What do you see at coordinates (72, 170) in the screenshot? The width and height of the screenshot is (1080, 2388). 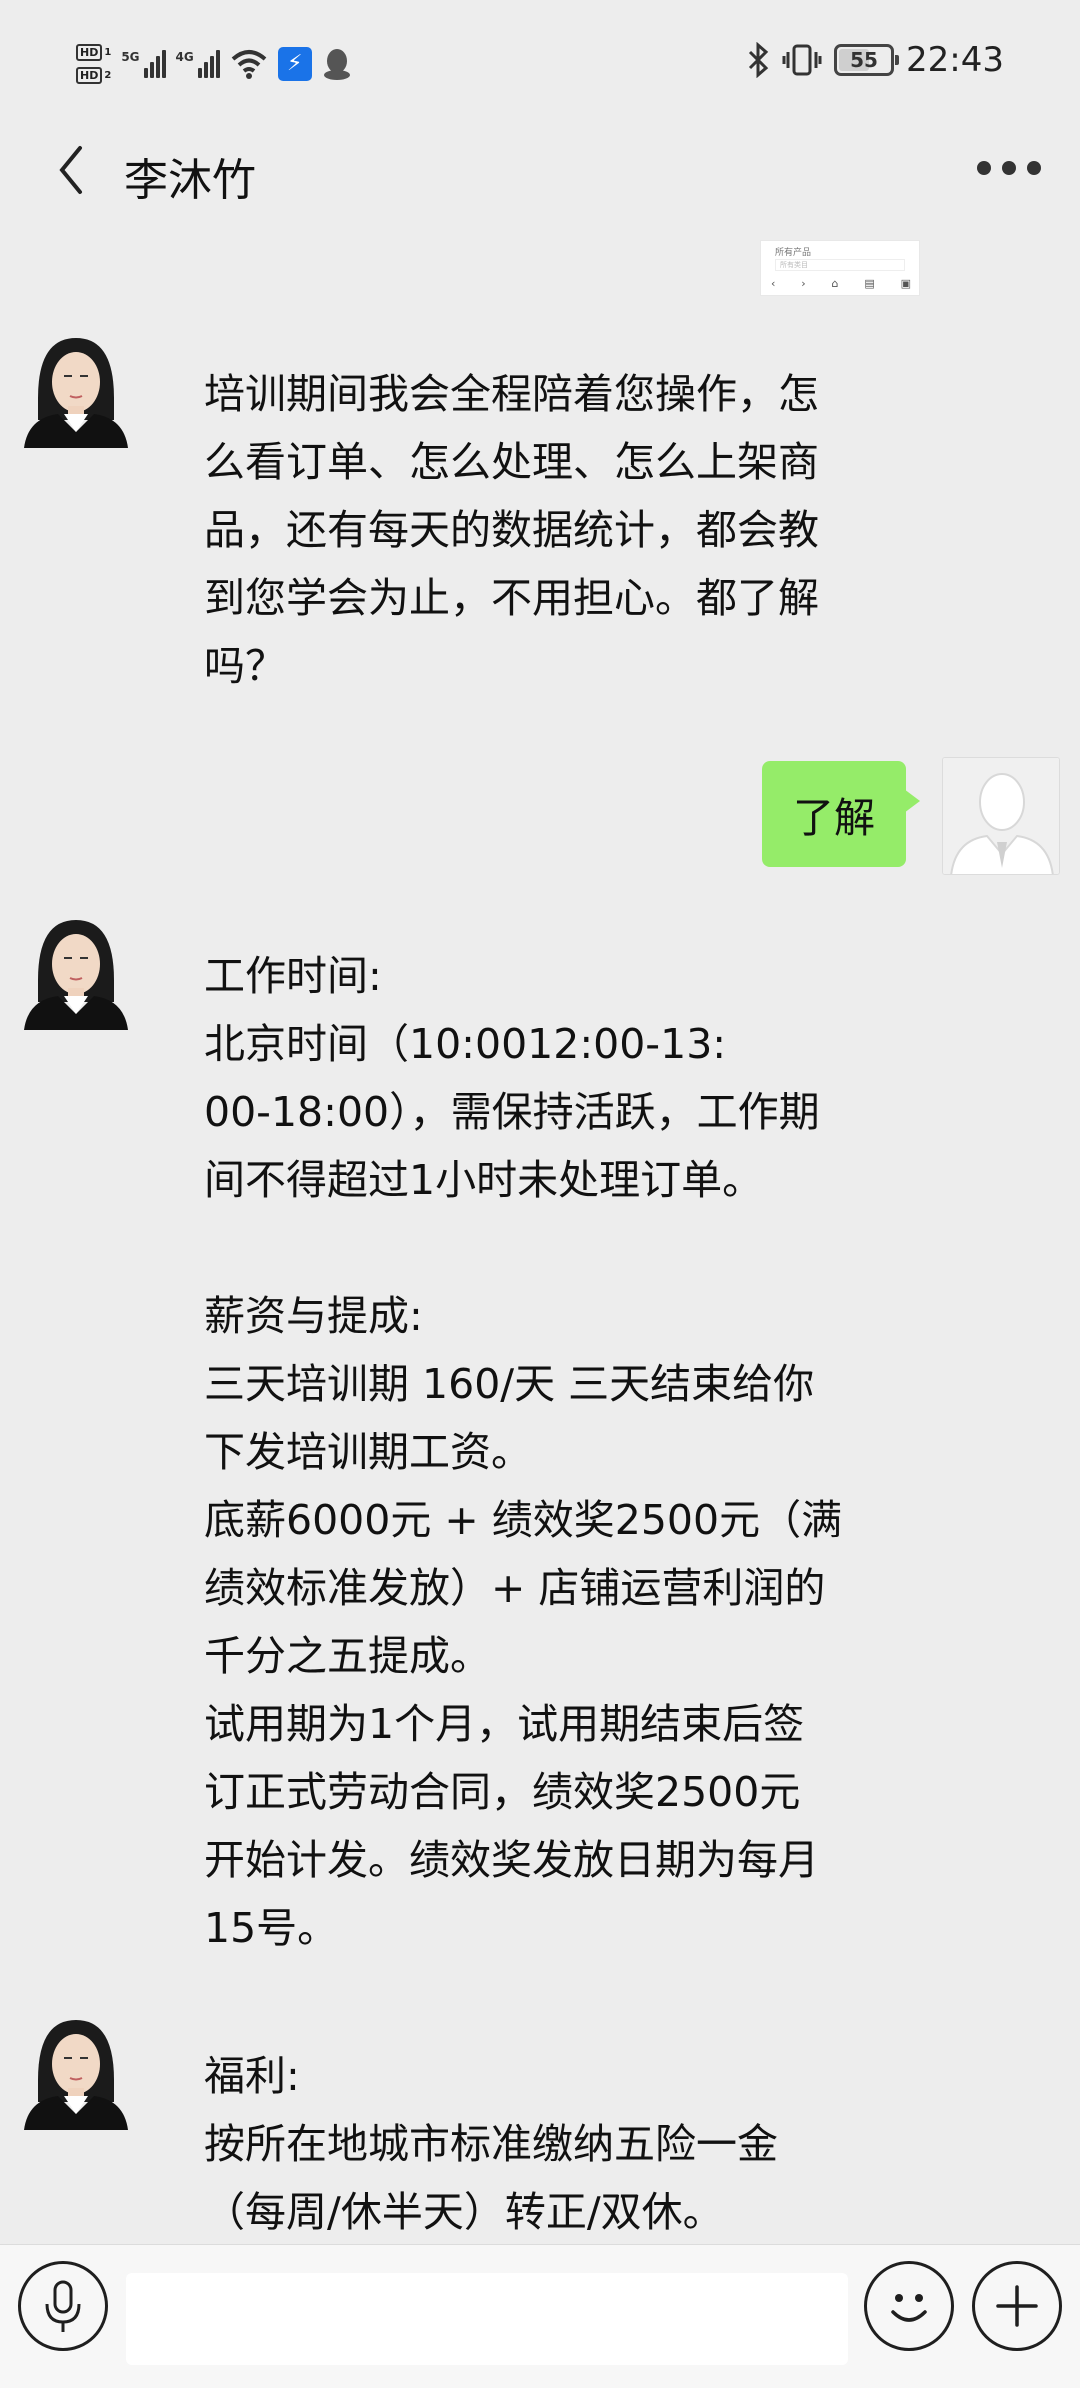 I see `back-arrow-icon` at bounding box center [72, 170].